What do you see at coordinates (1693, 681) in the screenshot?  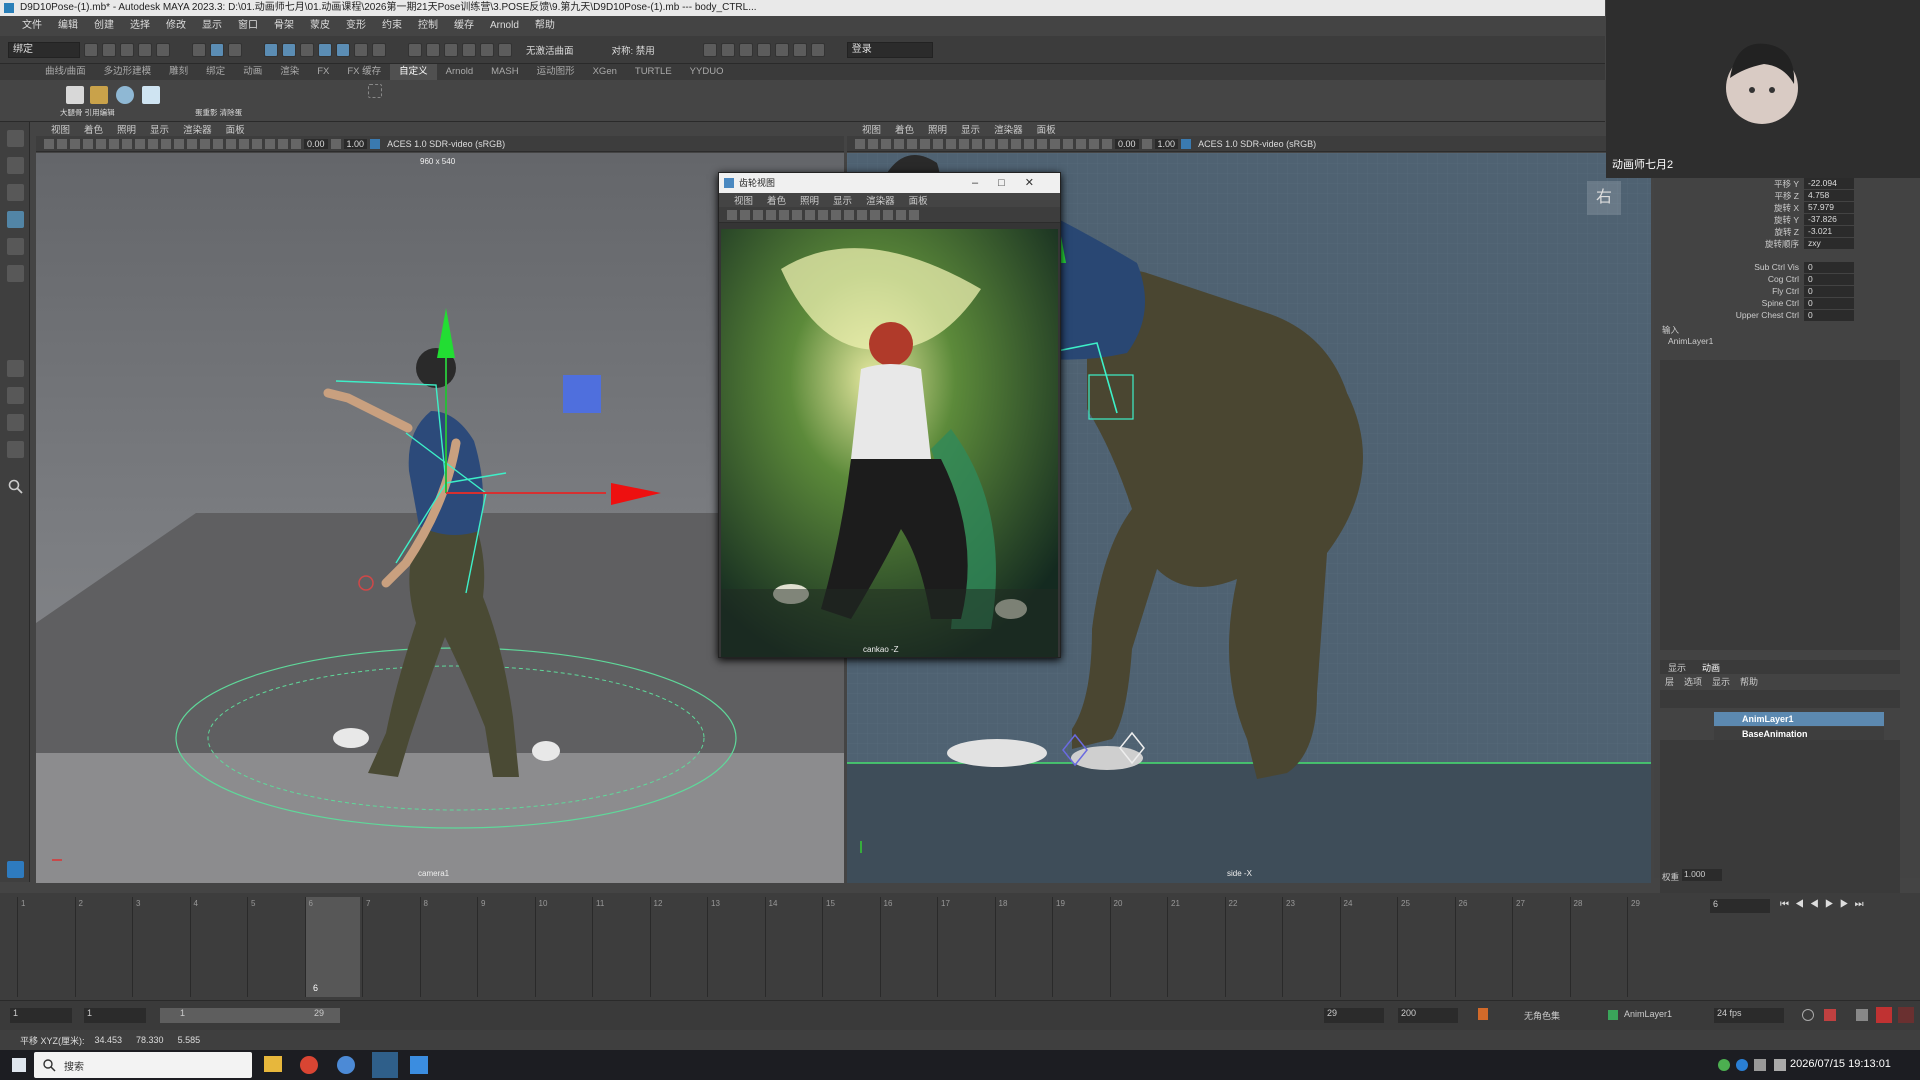 I see `layer-menu-options: 选项` at bounding box center [1693, 681].